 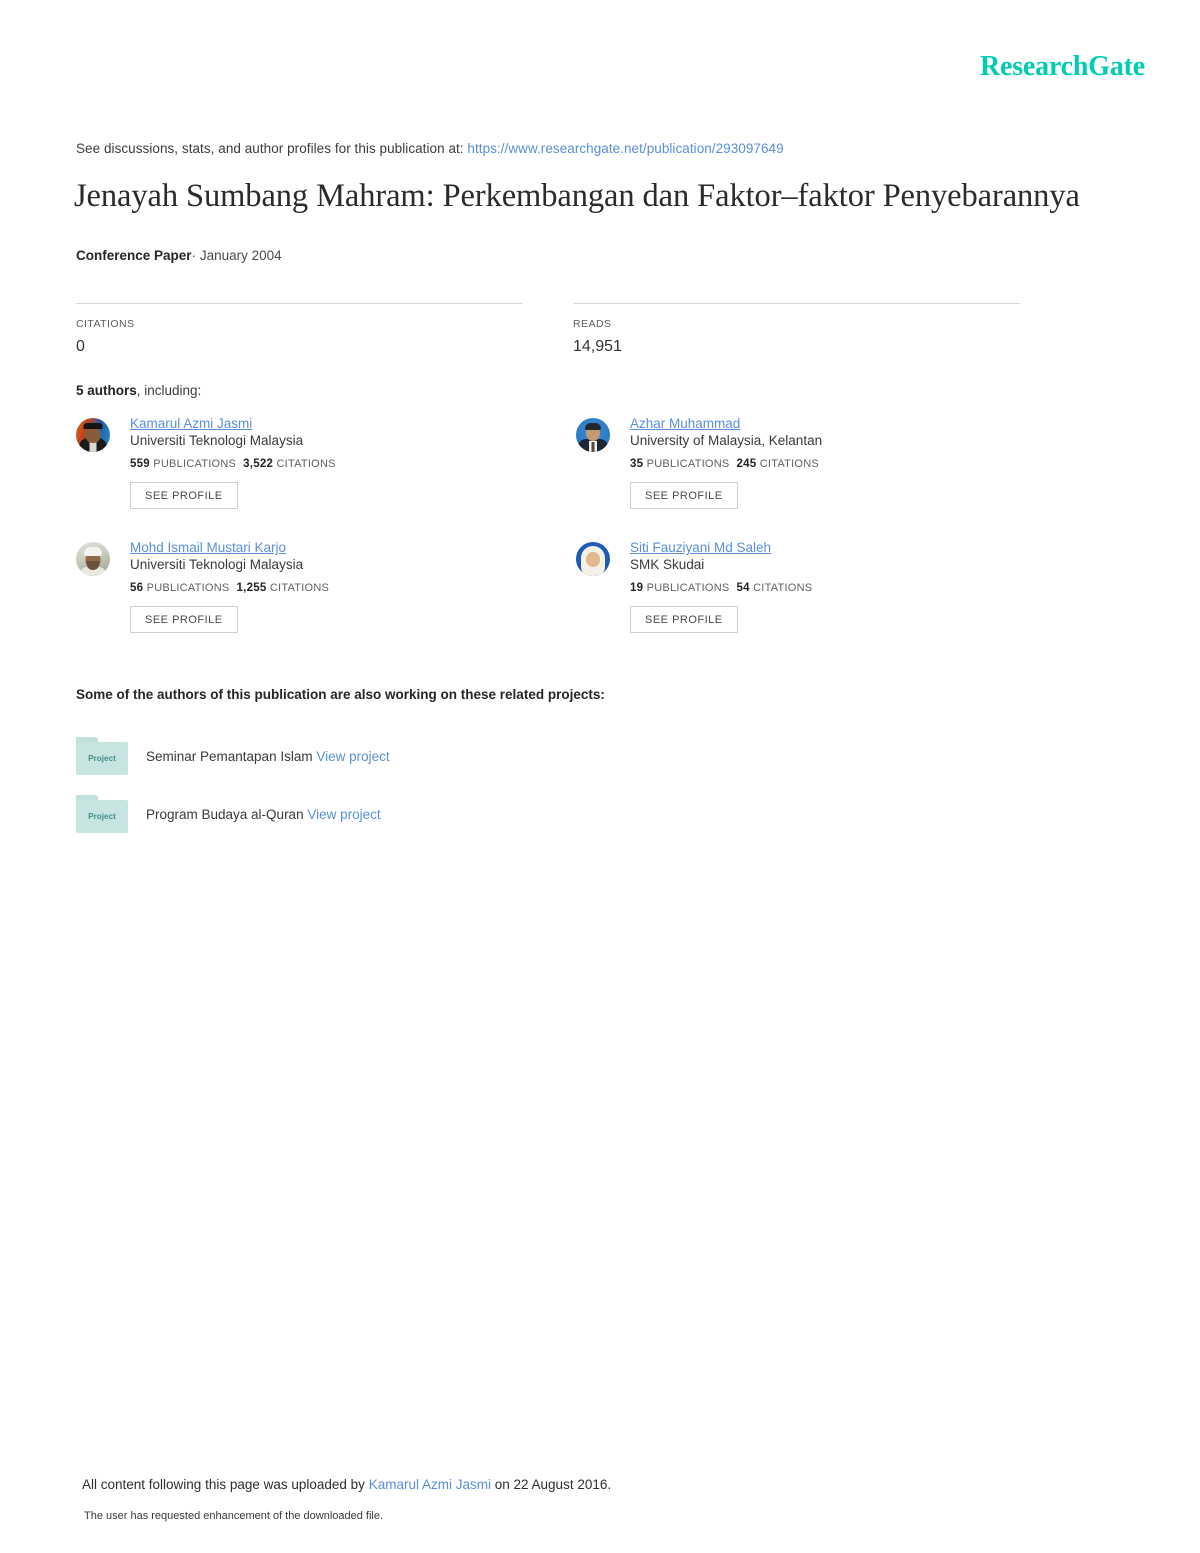 I want to click on publications-count: 19, so click(x=637, y=588).